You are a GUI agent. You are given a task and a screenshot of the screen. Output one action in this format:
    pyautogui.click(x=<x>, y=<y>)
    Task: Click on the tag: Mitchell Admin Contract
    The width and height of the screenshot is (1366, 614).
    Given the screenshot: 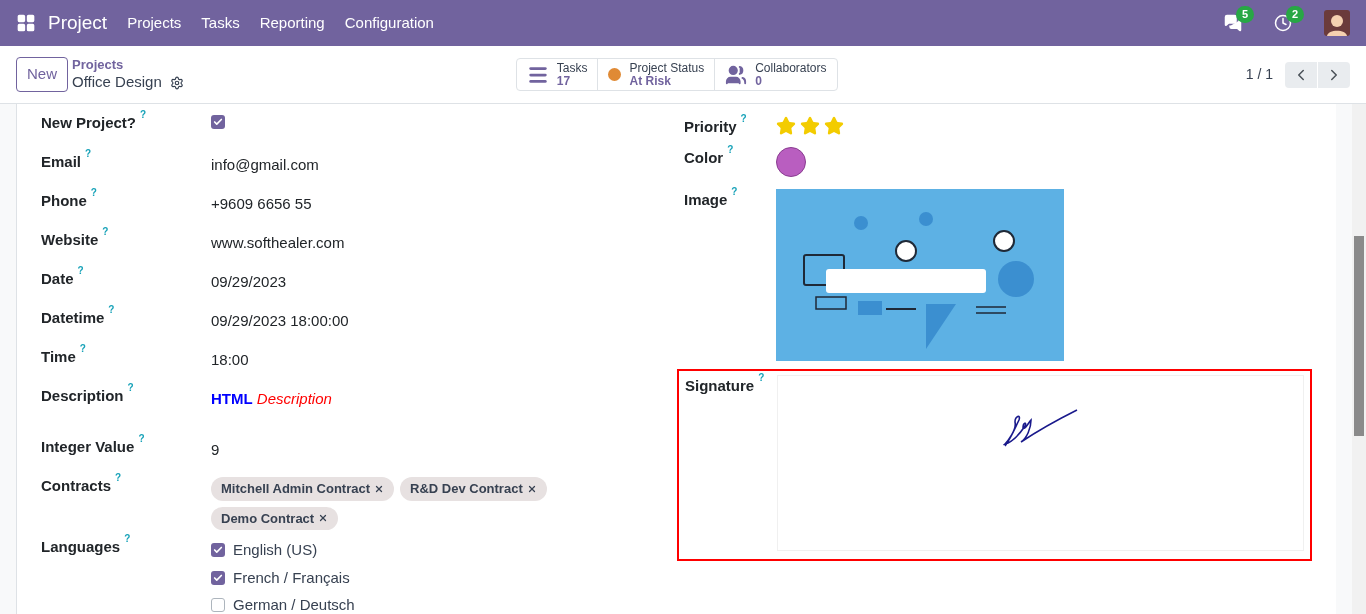 What is the action you would take?
    pyautogui.click(x=303, y=489)
    